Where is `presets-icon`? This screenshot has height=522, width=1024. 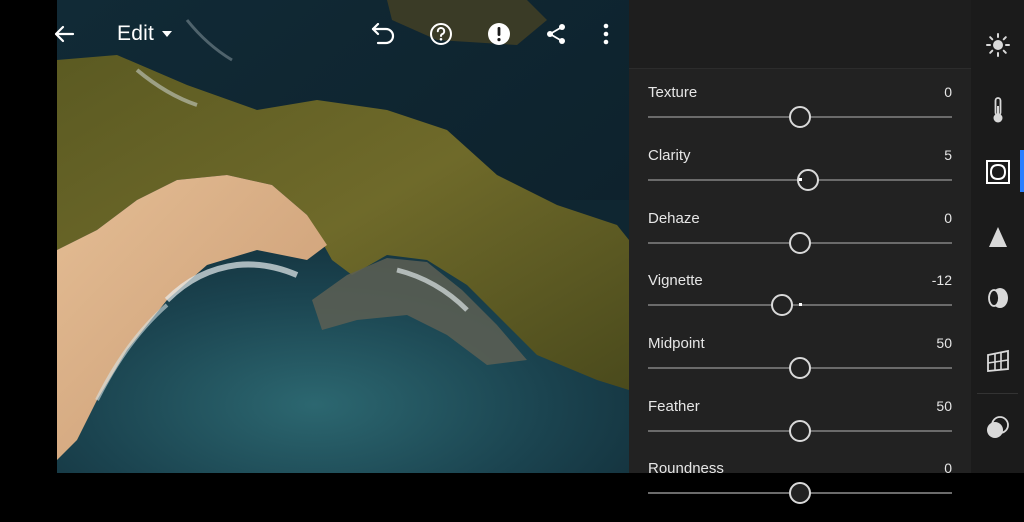 presets-icon is located at coordinates (997, 427).